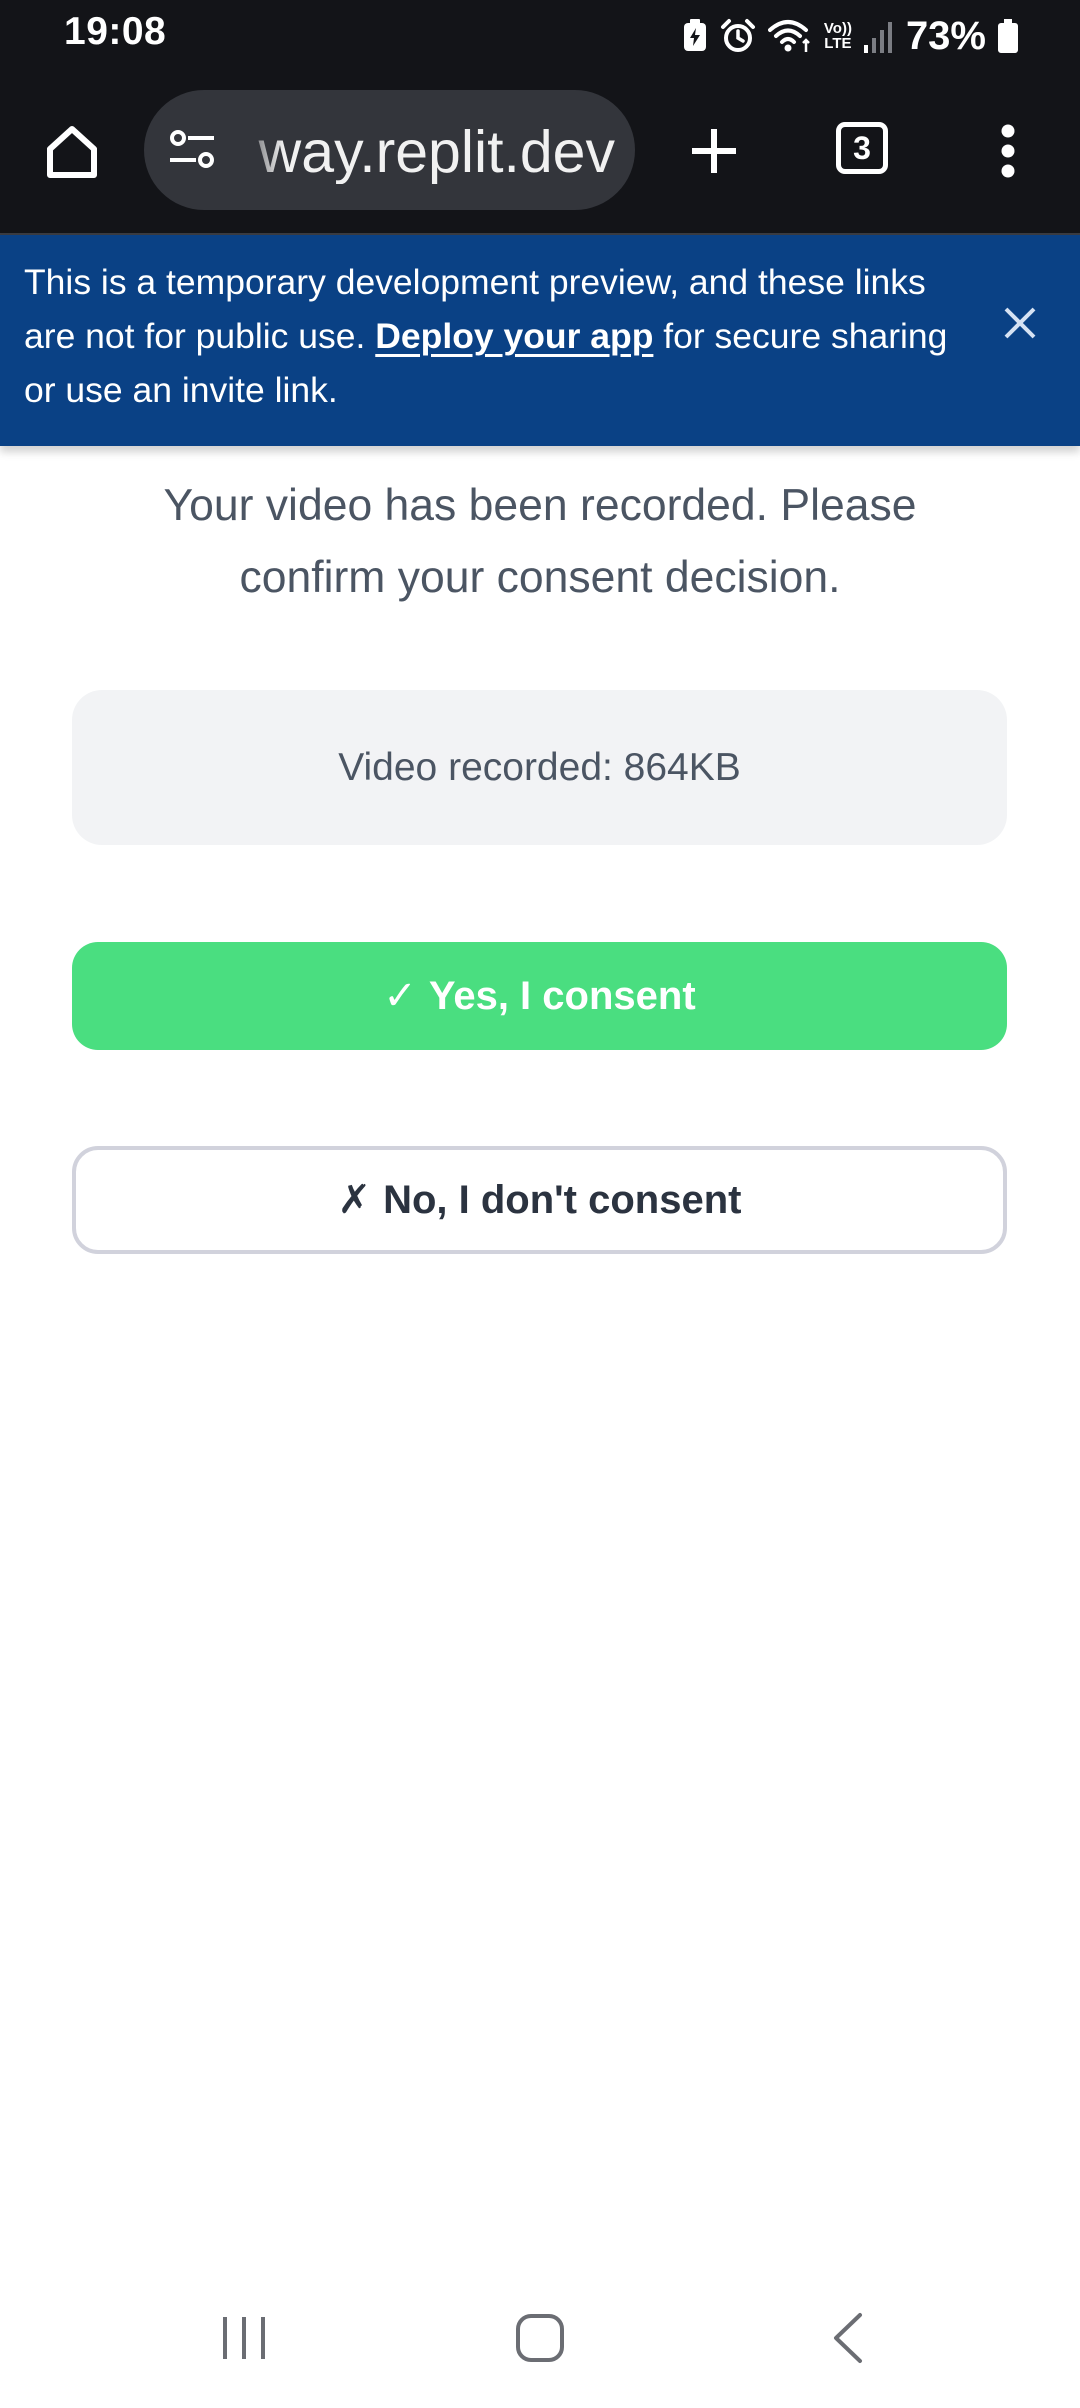 The width and height of the screenshot is (1080, 2408). What do you see at coordinates (562, 1199) in the screenshot?
I see `consent-no-label: No, I don't consent` at bounding box center [562, 1199].